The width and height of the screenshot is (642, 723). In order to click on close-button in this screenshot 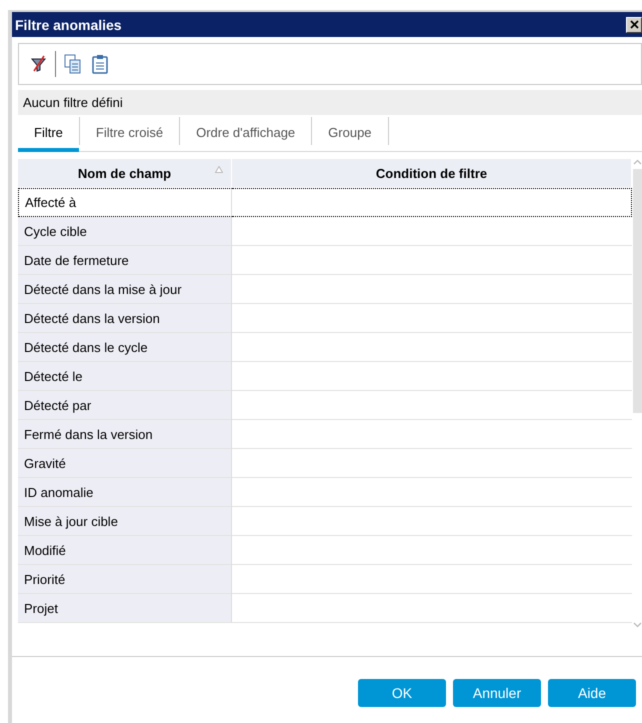, I will do `click(634, 24)`.